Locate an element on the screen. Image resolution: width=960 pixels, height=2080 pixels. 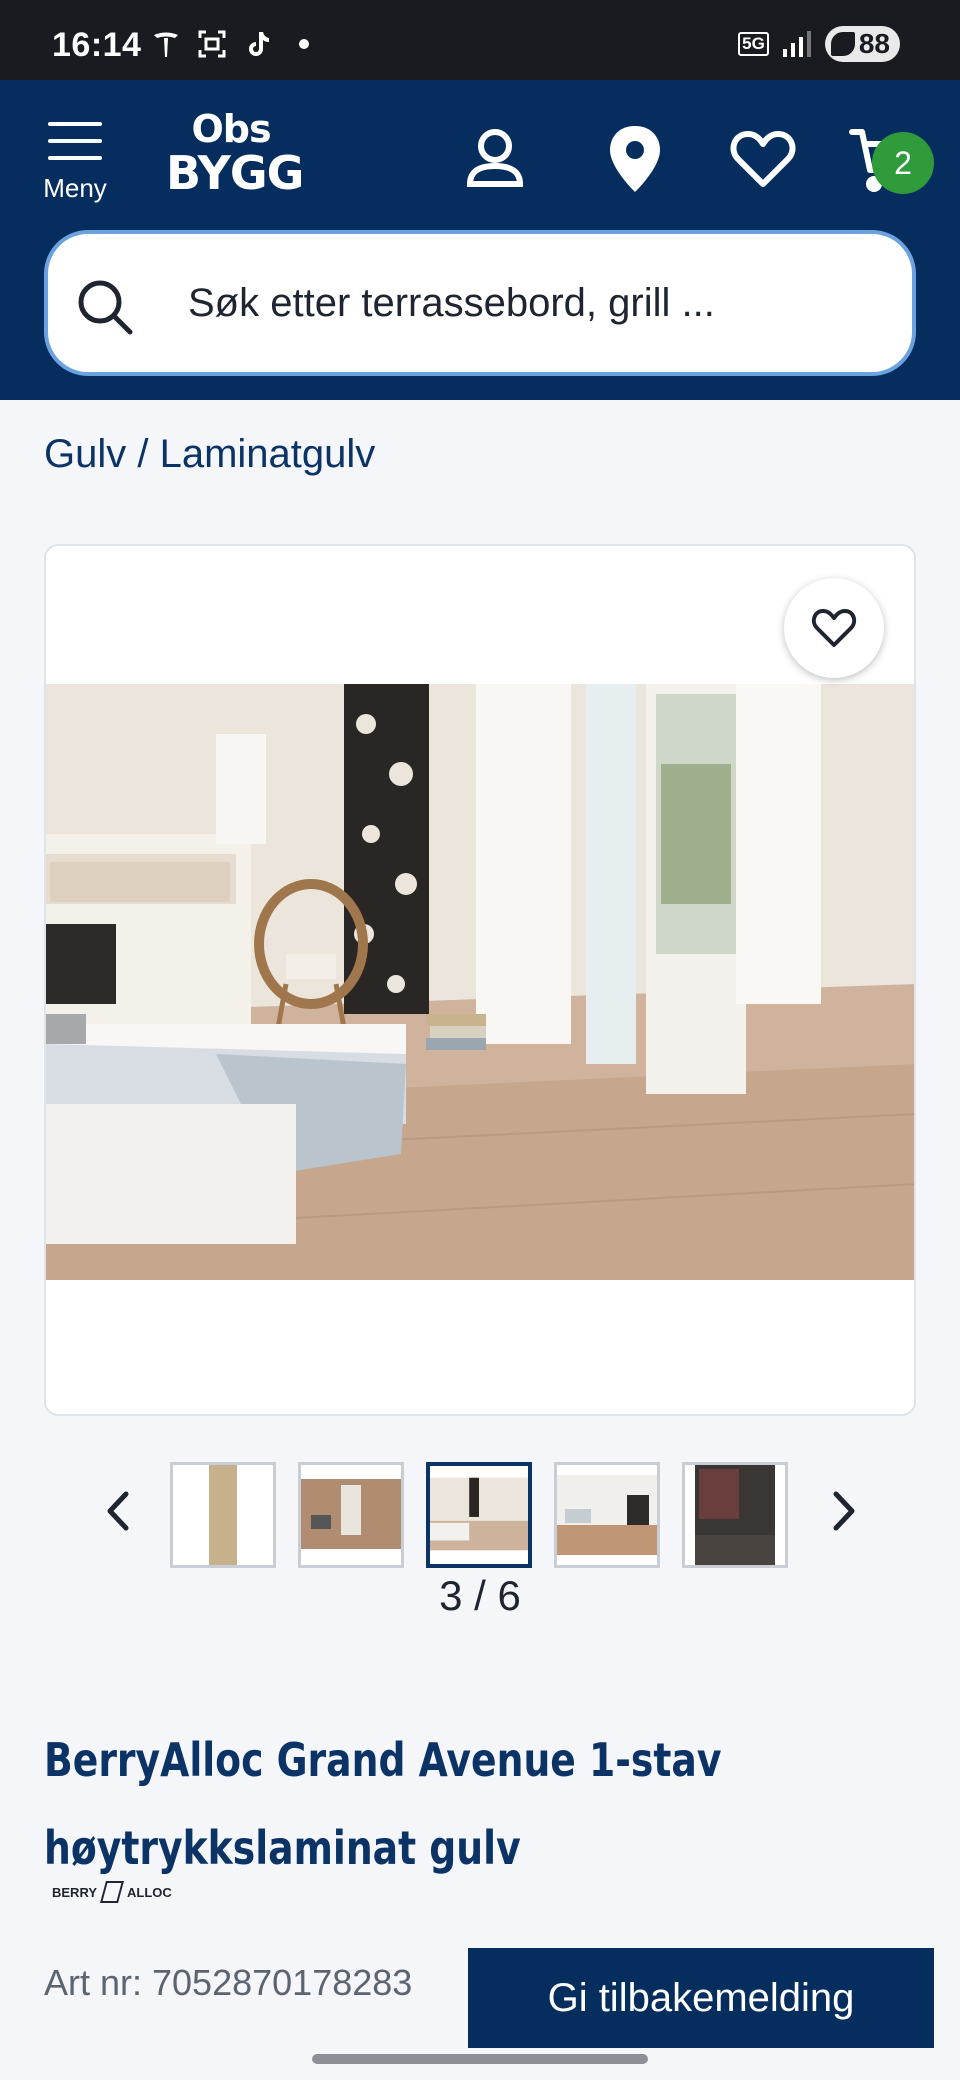
brand-logo: BERRY ALLOC is located at coordinates (112, 1892).